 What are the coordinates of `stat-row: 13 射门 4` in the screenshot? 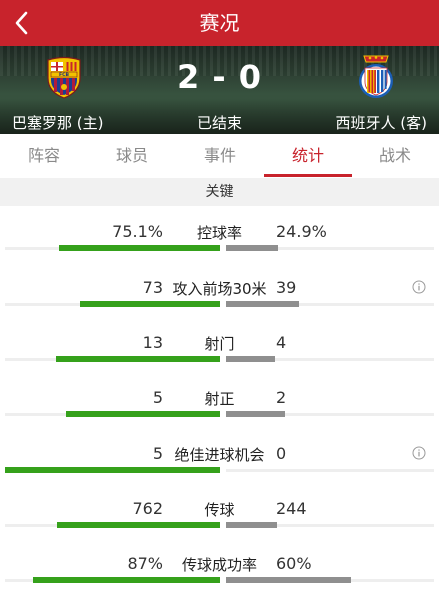 It's located at (219, 351).